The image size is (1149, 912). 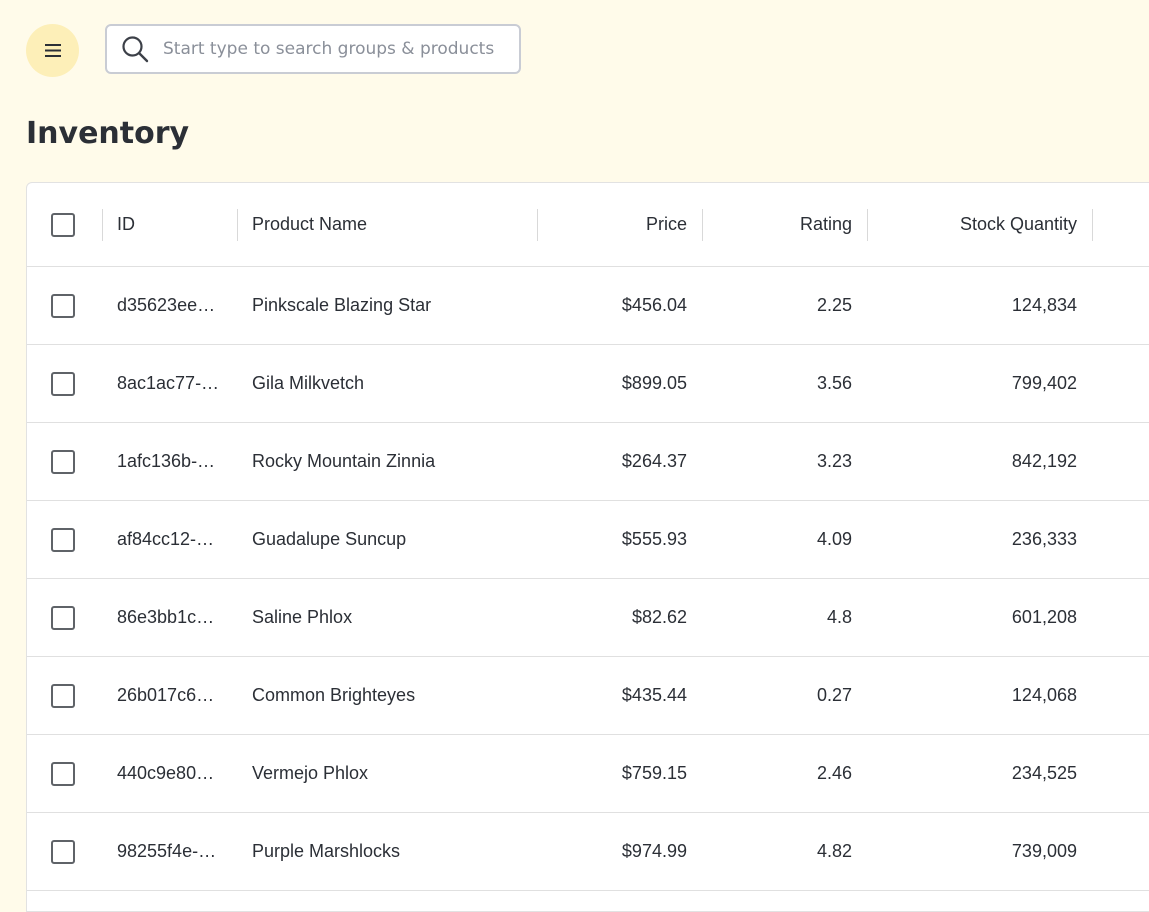 I want to click on column-header-stock-quantity: Stock Quantity, so click(x=982, y=224).